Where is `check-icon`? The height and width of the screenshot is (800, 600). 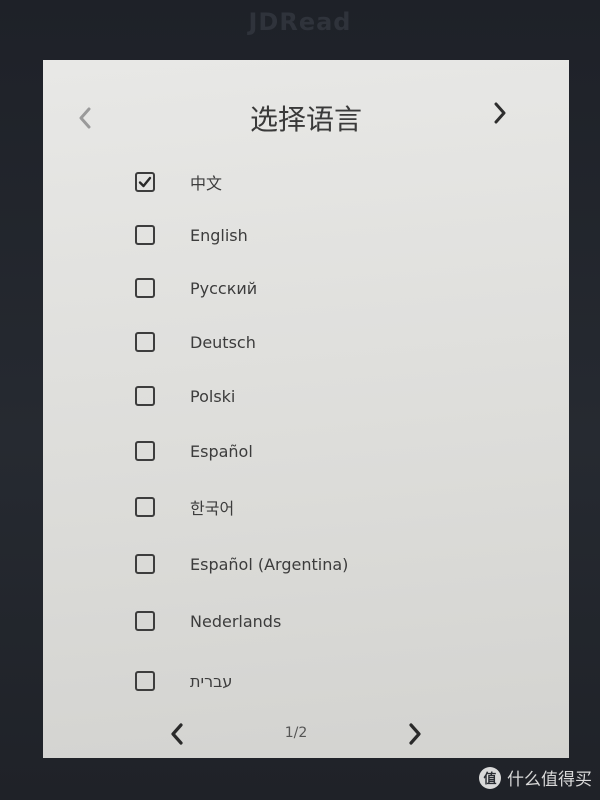 check-icon is located at coordinates (145, 182).